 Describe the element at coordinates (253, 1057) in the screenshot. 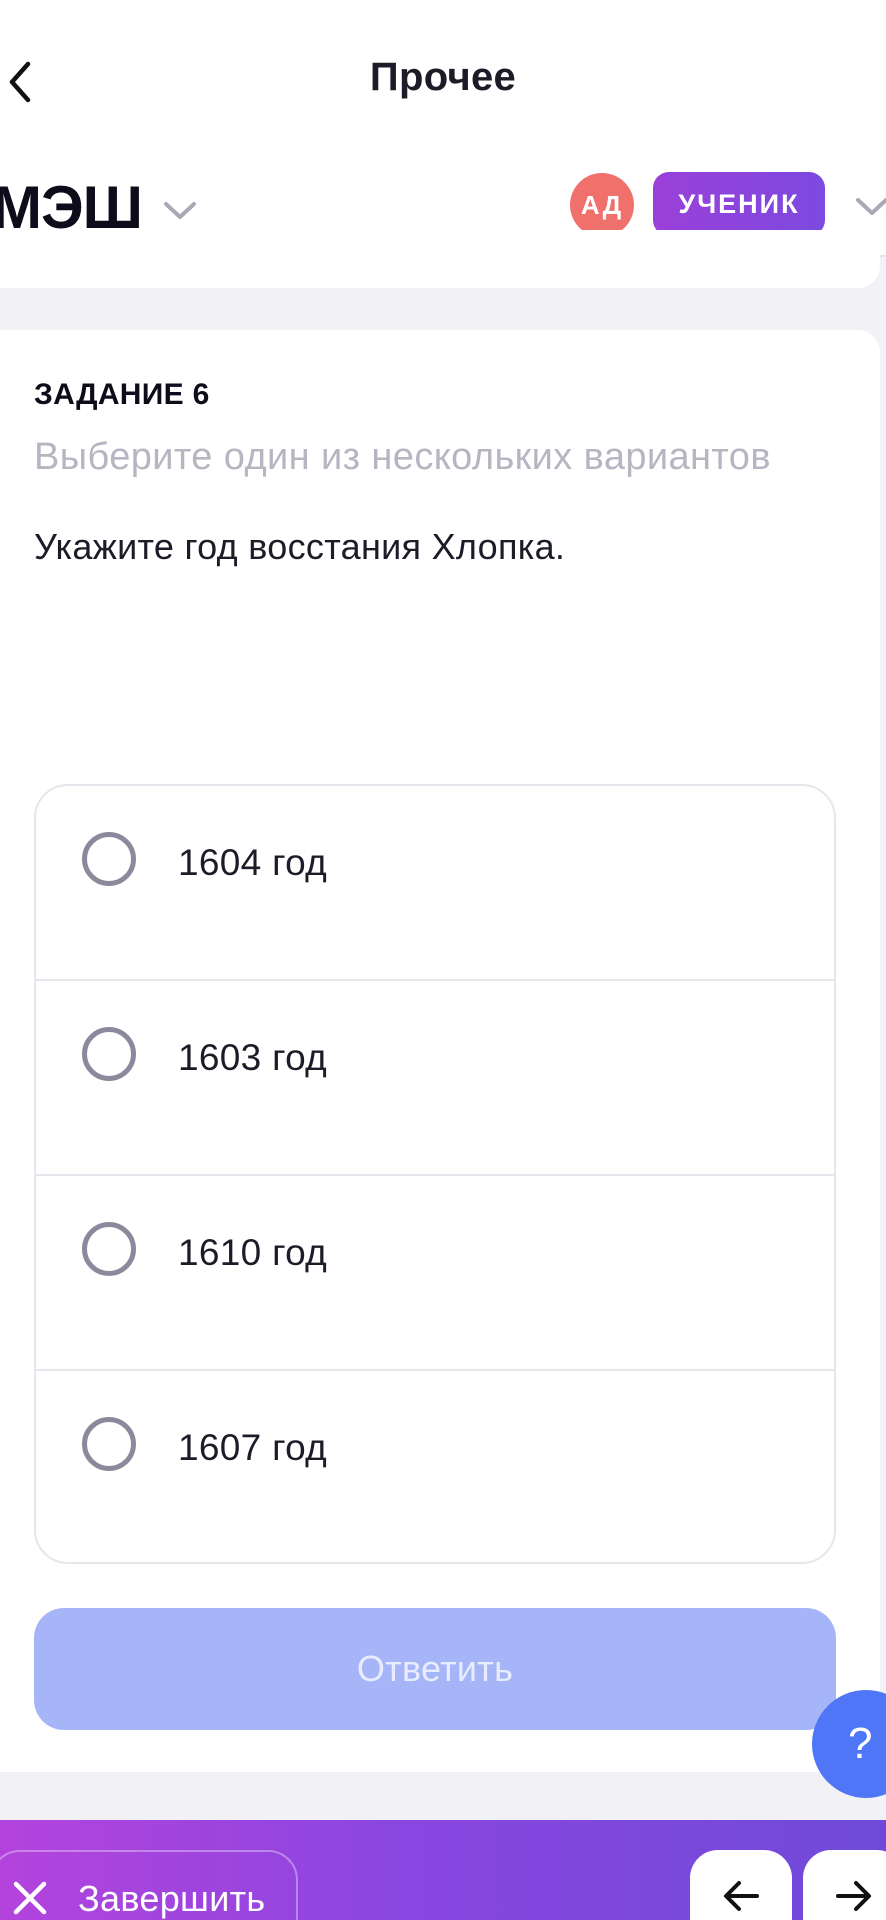

I see `option-label: 1603 год` at that location.